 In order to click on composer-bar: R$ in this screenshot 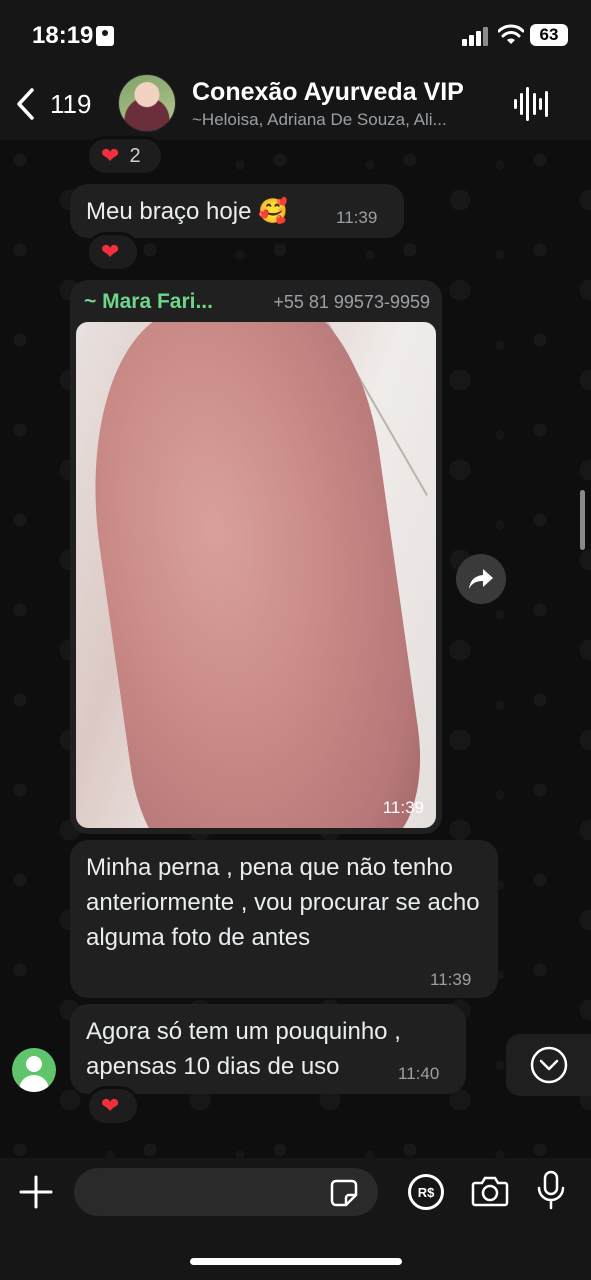, I will do `click(295, 1219)`.